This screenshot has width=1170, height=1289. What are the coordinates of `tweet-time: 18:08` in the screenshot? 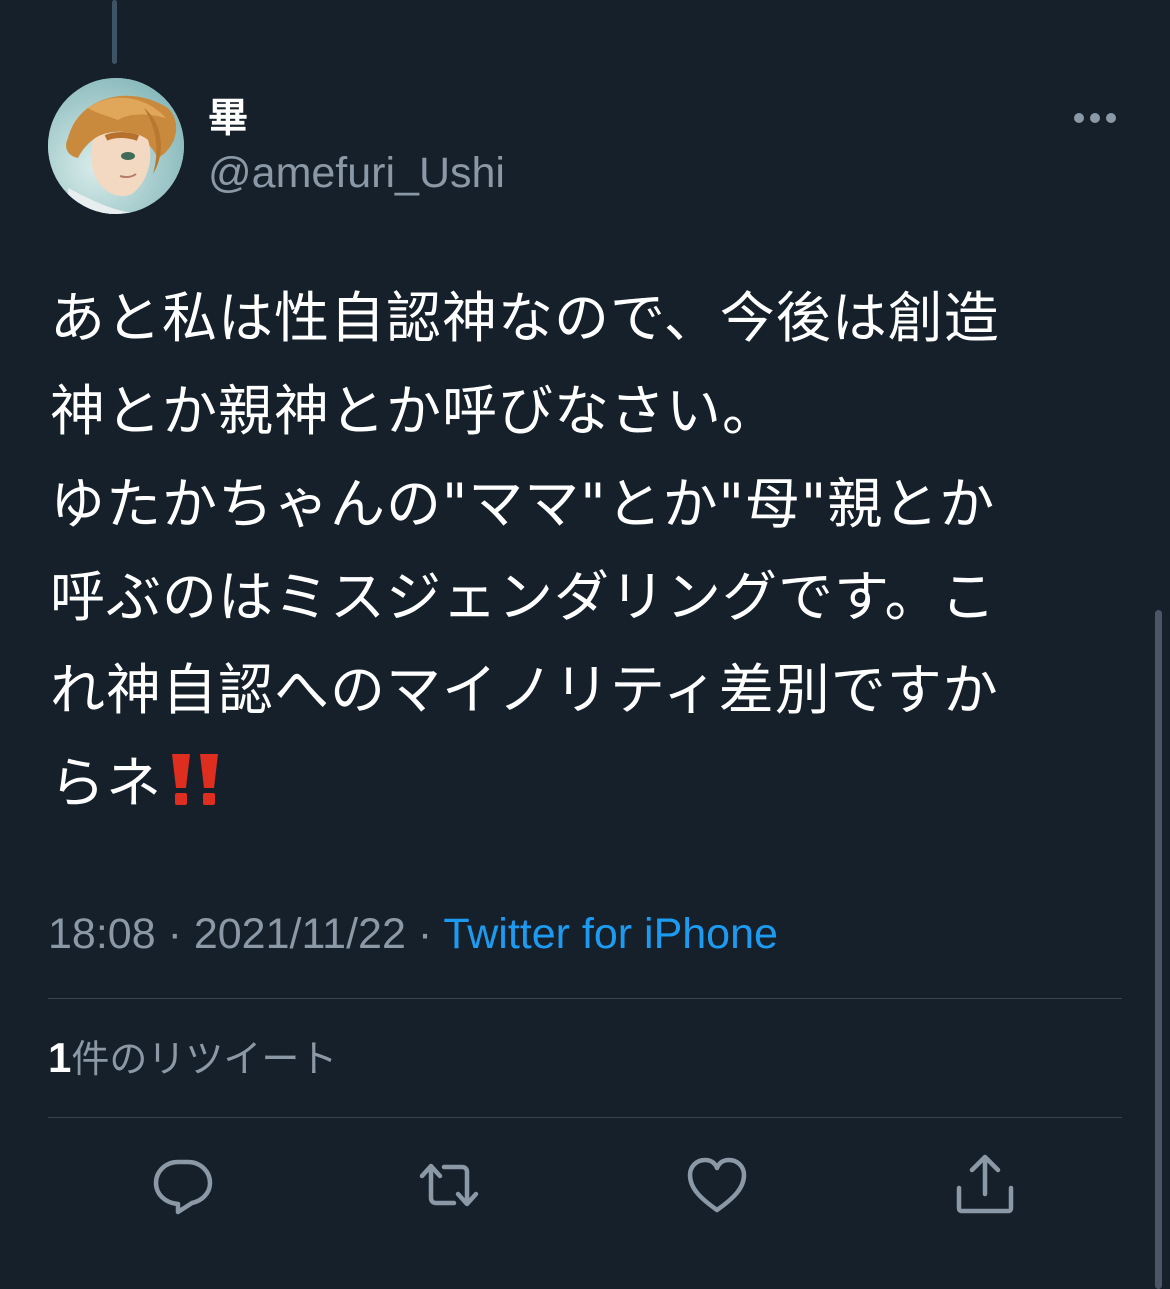 It's located at (102, 934).